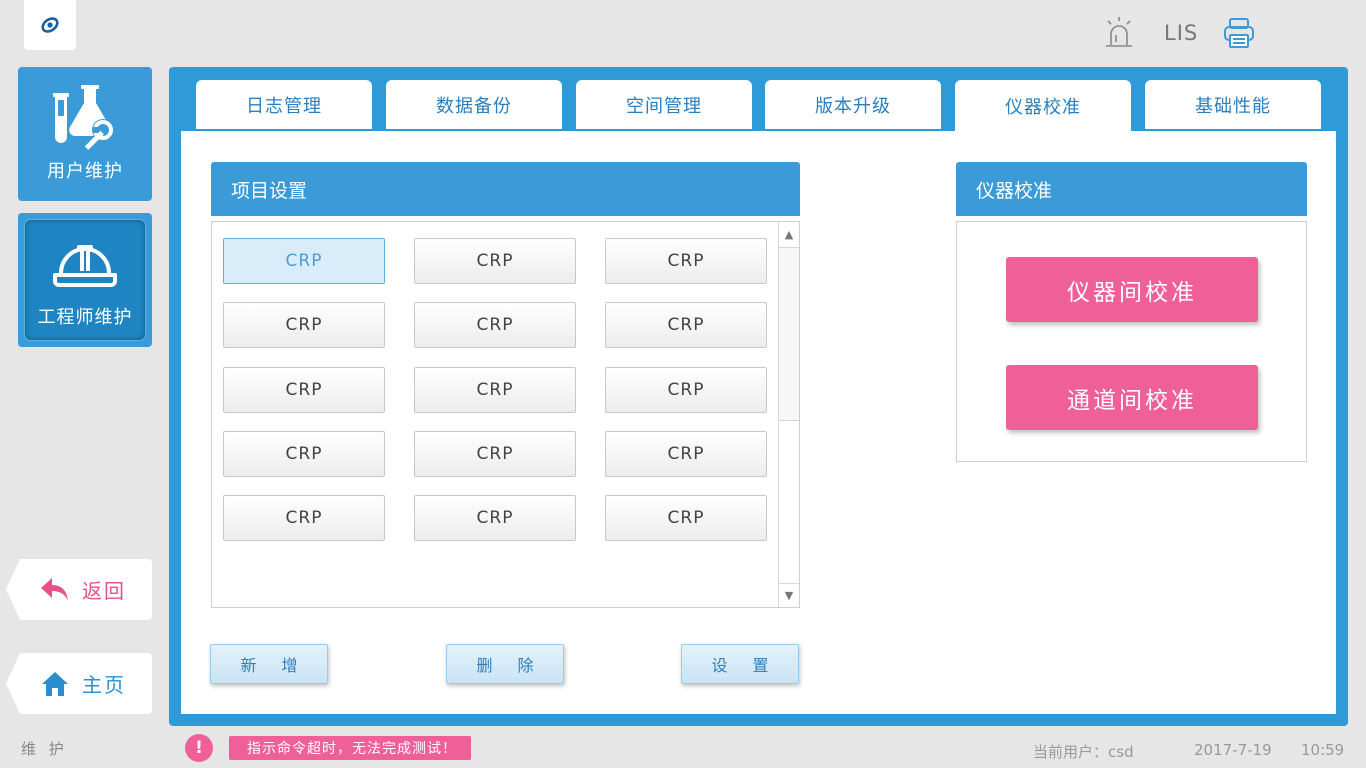  What do you see at coordinates (505, 664) in the screenshot?
I see `delete-button: 删 除` at bounding box center [505, 664].